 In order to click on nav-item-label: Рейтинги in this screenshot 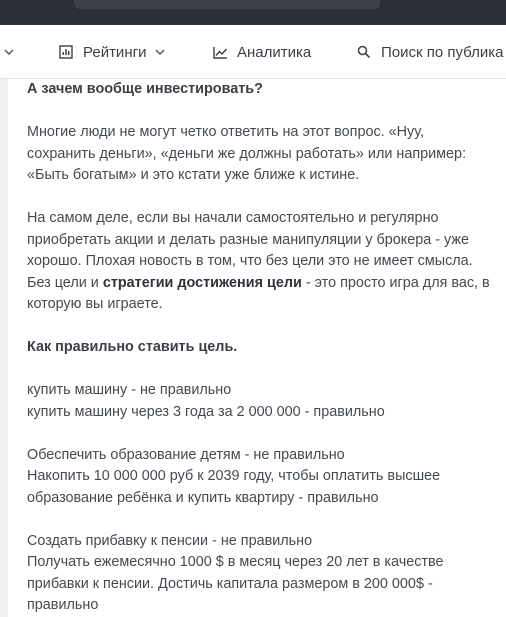, I will do `click(115, 52)`.